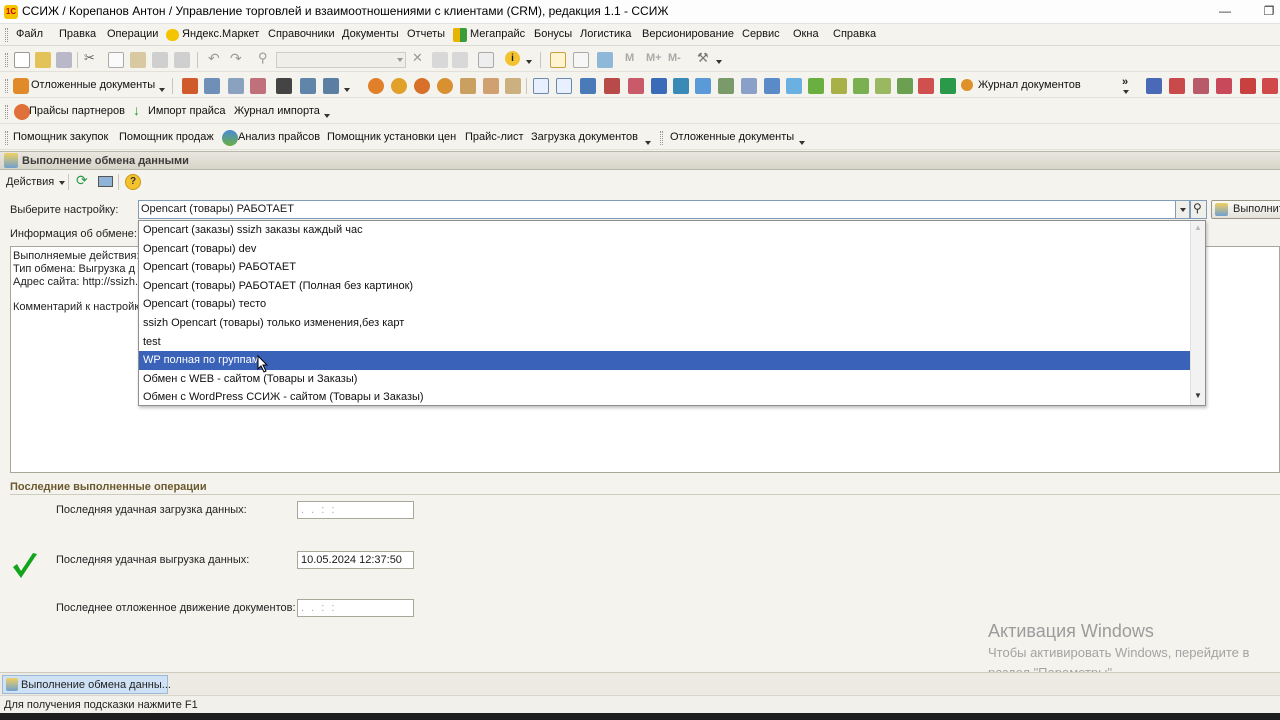 This screenshot has width=1280, height=720. Describe the element at coordinates (1182, 209) in the screenshot. I see `setting-dropdown-button` at that location.